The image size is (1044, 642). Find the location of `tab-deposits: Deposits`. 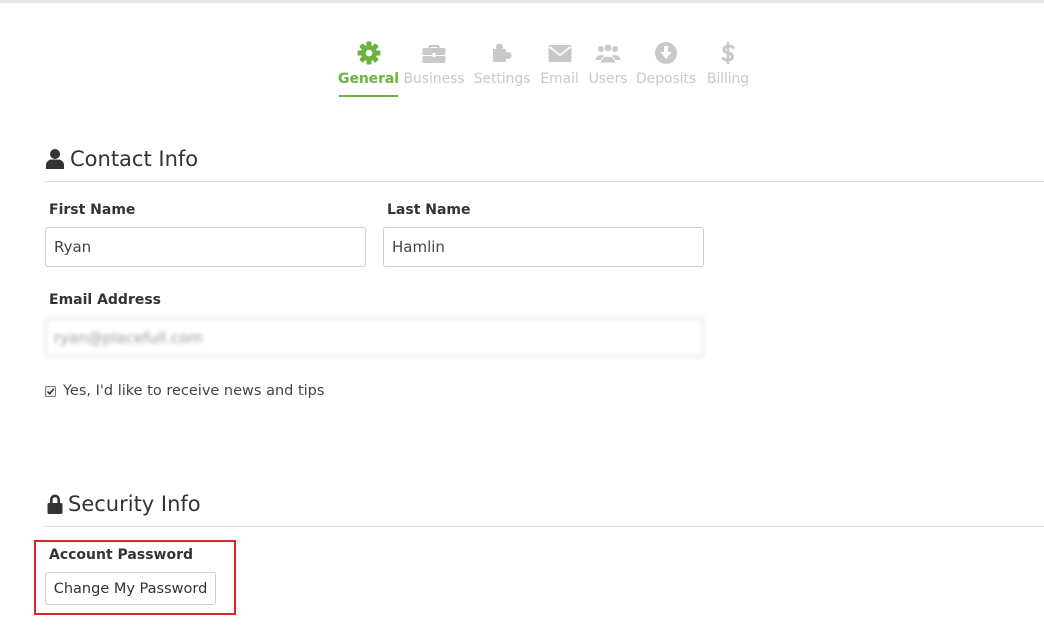

tab-deposits: Deposits is located at coordinates (666, 68).